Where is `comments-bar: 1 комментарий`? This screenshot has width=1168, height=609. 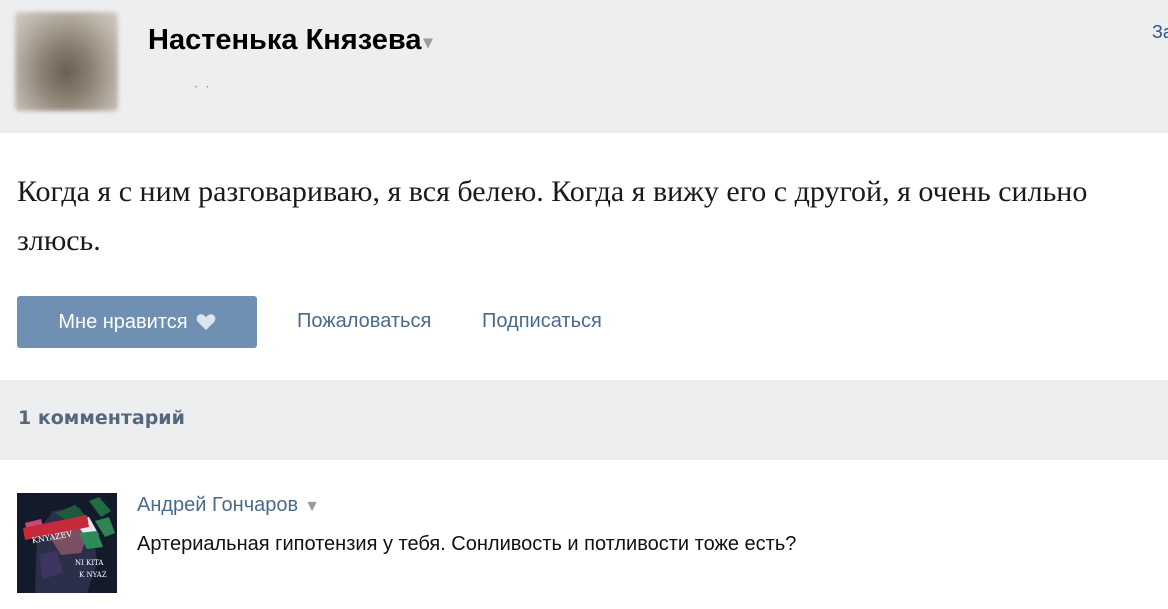 comments-bar: 1 комментарий is located at coordinates (584, 420).